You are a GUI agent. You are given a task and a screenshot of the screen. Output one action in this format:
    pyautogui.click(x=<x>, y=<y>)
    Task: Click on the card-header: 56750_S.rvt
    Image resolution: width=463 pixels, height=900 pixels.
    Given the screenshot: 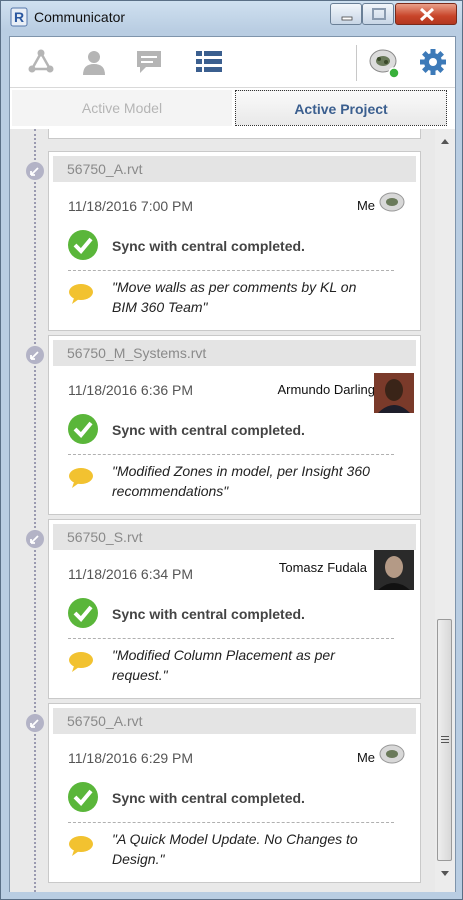 What is the action you would take?
    pyautogui.click(x=234, y=537)
    